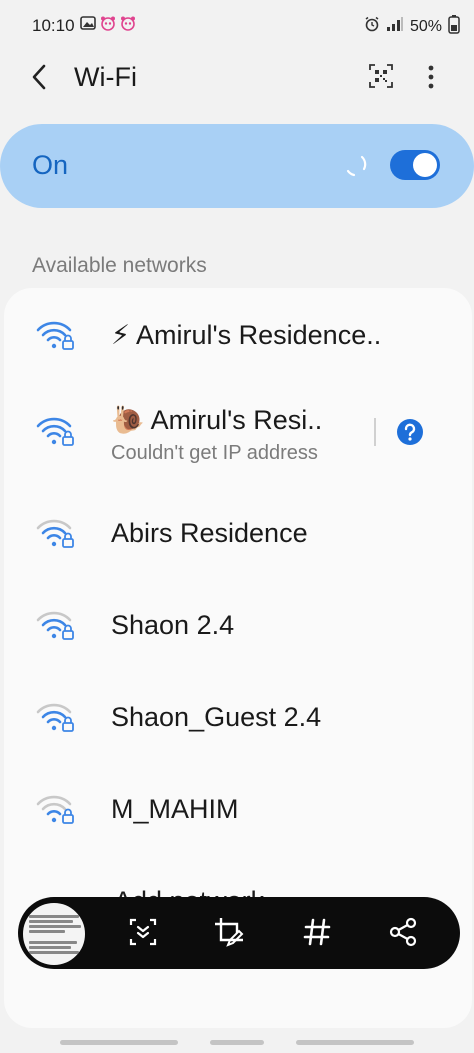 The width and height of the screenshot is (474, 1053). What do you see at coordinates (317, 932) in the screenshot?
I see `hashtag-icon` at bounding box center [317, 932].